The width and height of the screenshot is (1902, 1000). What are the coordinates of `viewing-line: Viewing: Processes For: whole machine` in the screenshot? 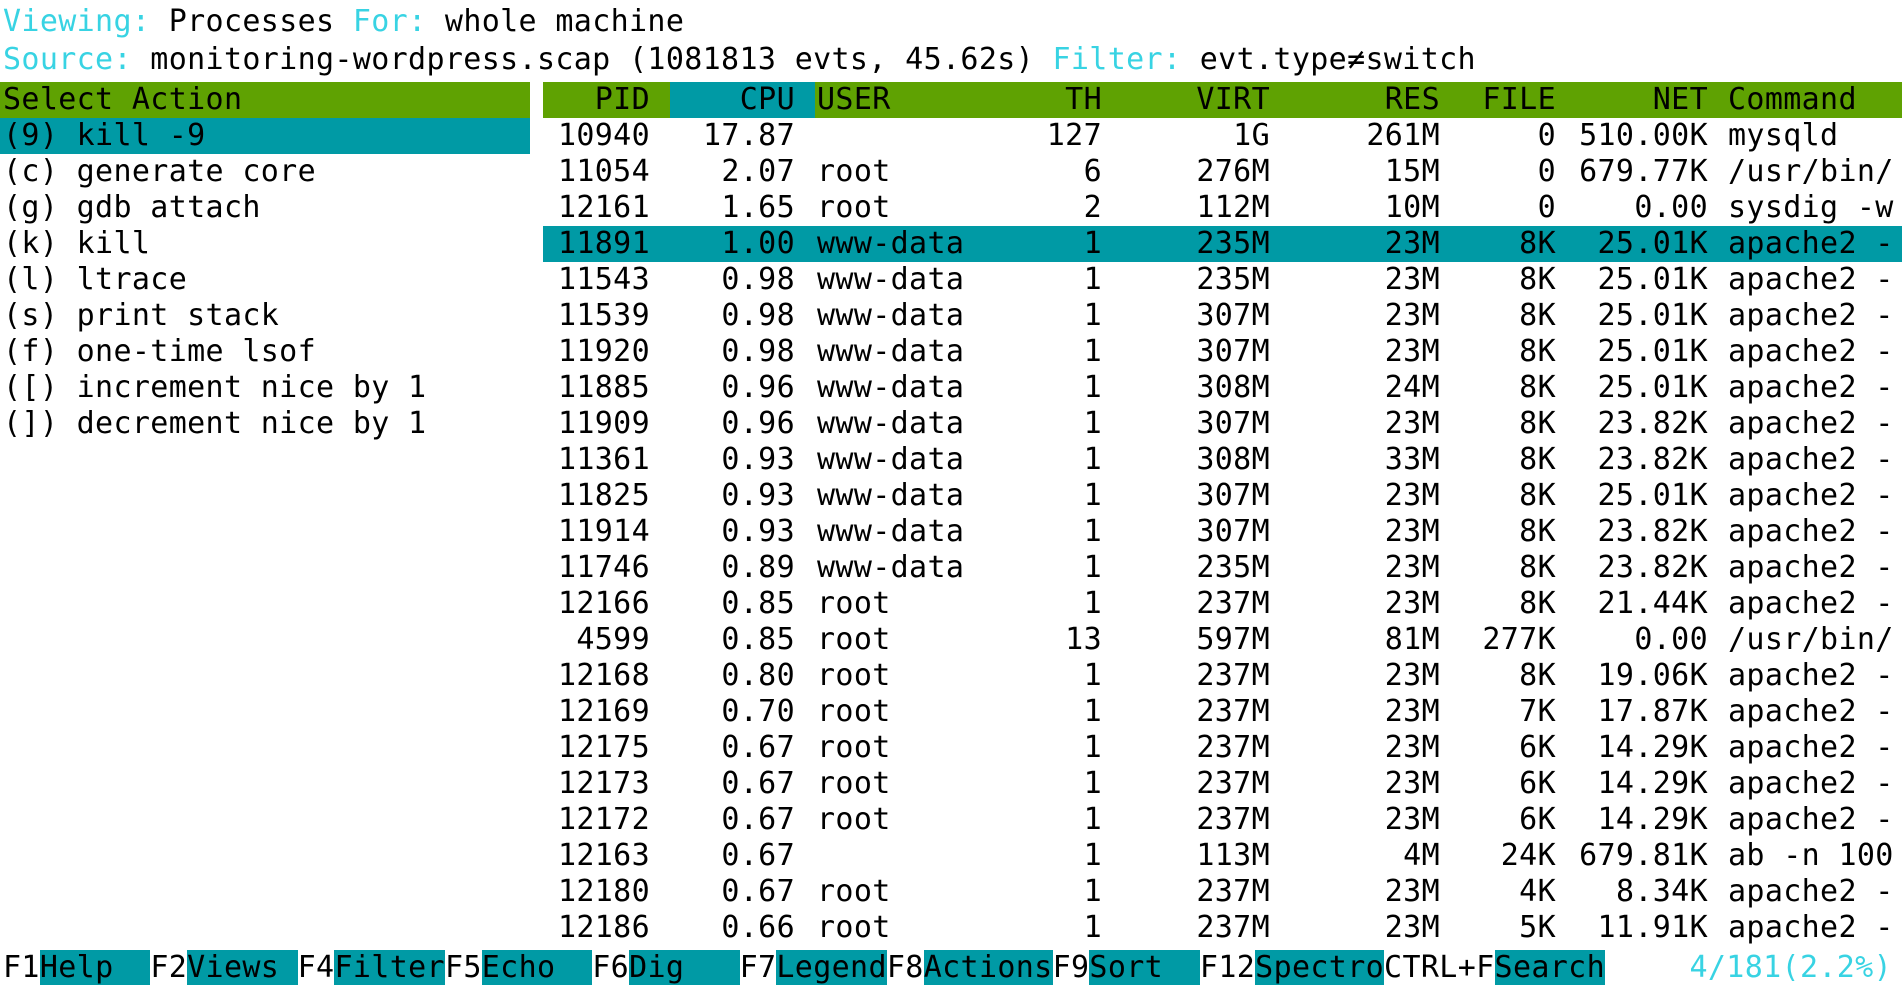 It's located at (343, 22).